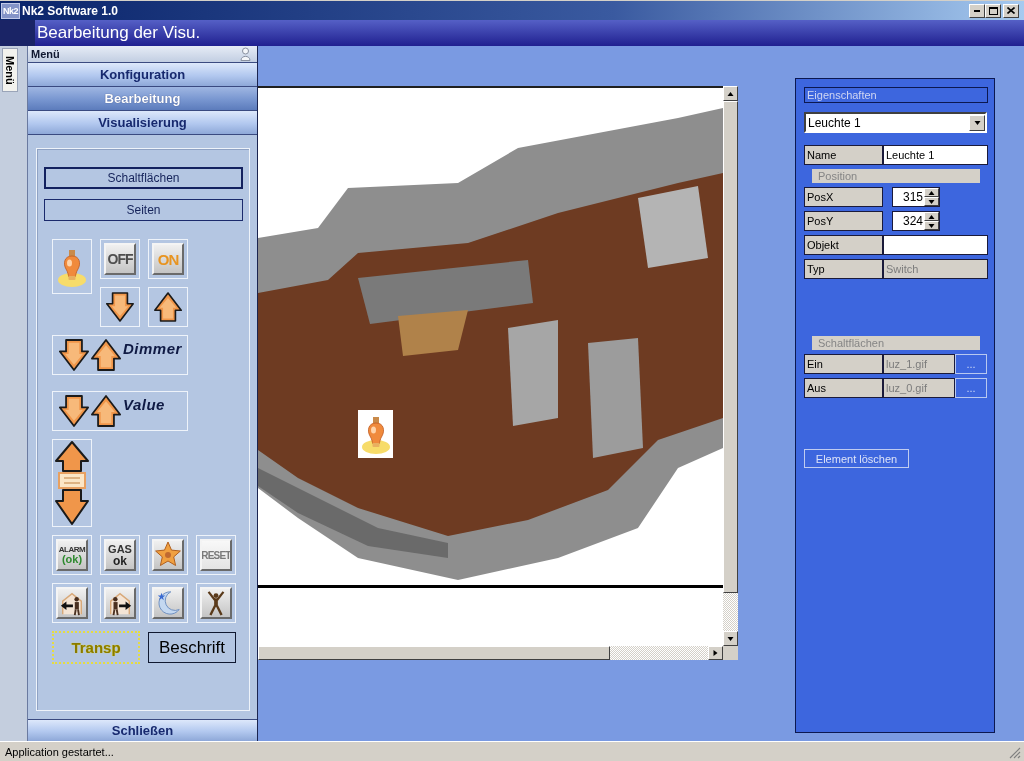 This screenshot has width=1024, height=761. I want to click on palette-tile: Beschrift, so click(192, 647).